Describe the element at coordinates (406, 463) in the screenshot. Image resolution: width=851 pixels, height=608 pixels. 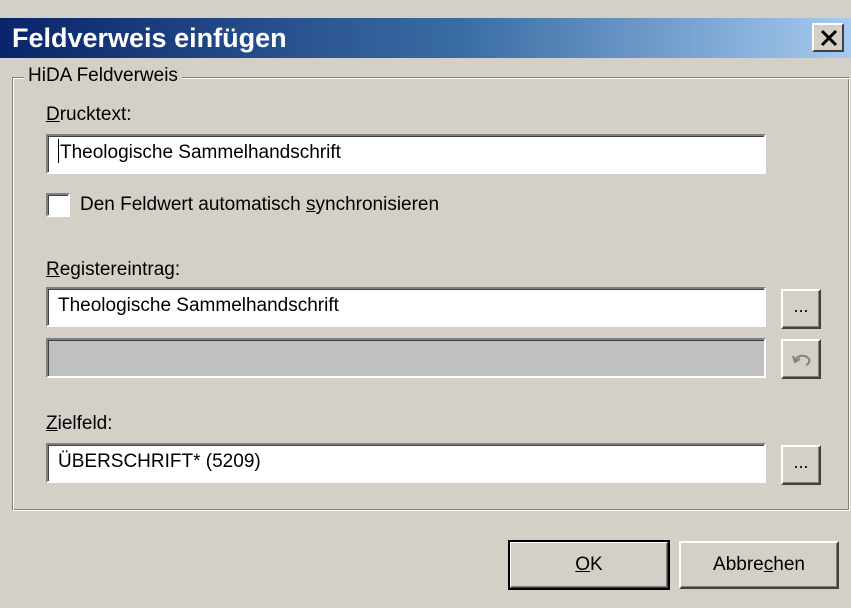
I see `zielfeld-input: ÜBERSCHRIFT* (5209)` at that location.